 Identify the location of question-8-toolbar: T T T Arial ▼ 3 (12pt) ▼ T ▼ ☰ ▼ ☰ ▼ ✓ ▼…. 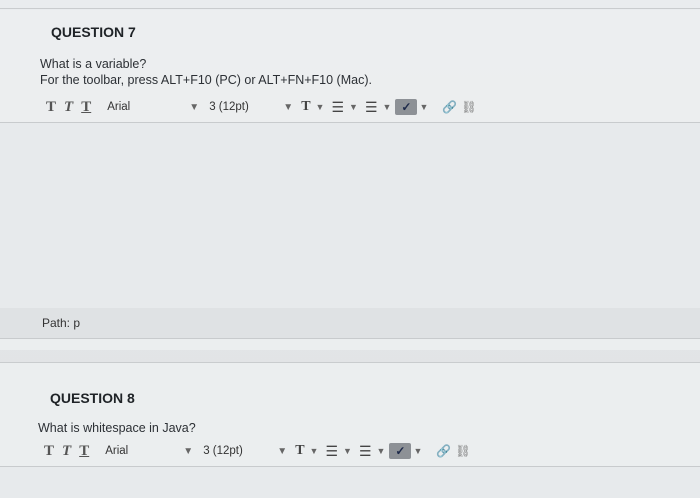
(279, 451).